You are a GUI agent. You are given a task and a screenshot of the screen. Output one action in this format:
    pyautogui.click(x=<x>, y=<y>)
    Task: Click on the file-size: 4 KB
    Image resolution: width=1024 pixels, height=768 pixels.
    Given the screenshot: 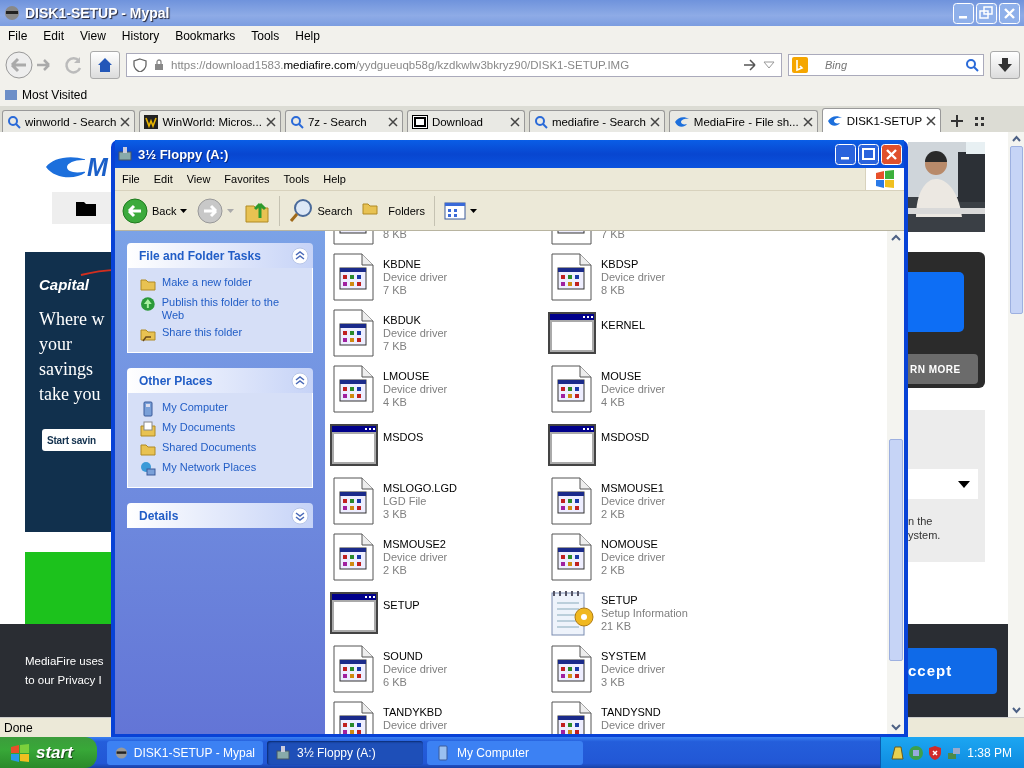 What is the action you would take?
    pyautogui.click(x=613, y=402)
    